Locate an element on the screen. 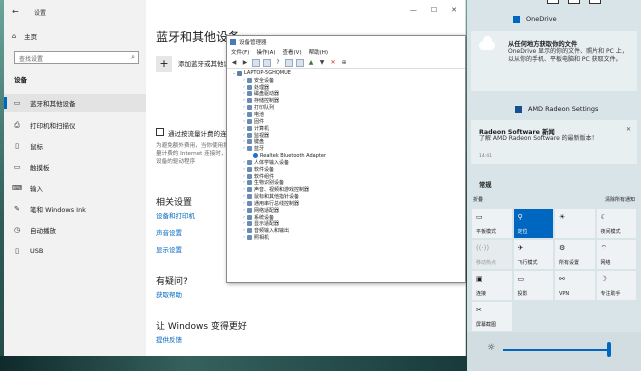 The width and height of the screenshot is (641, 371). quick-action-label: 定位 is located at coordinates (522, 232).